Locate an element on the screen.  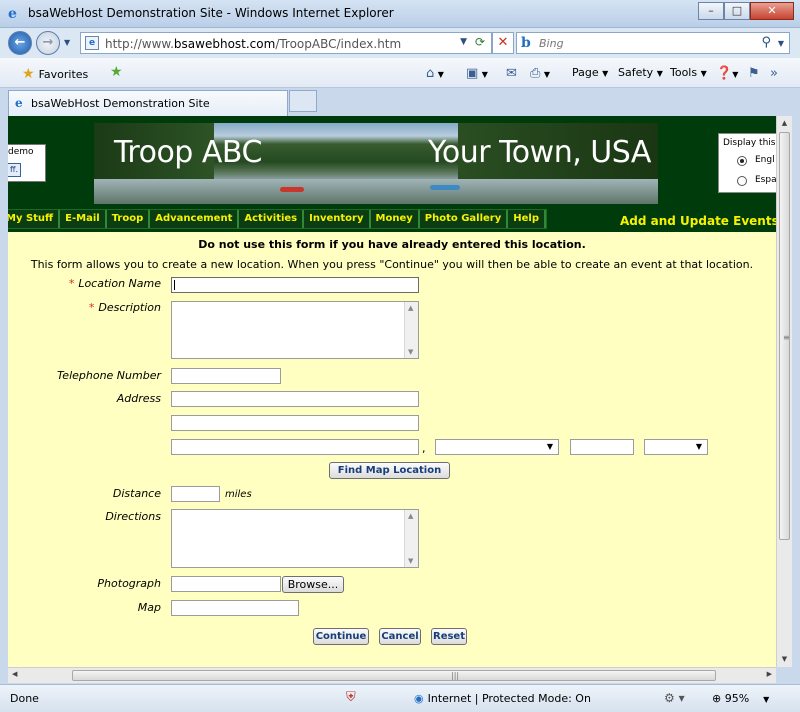
language-radio-english is located at coordinates (742, 161).